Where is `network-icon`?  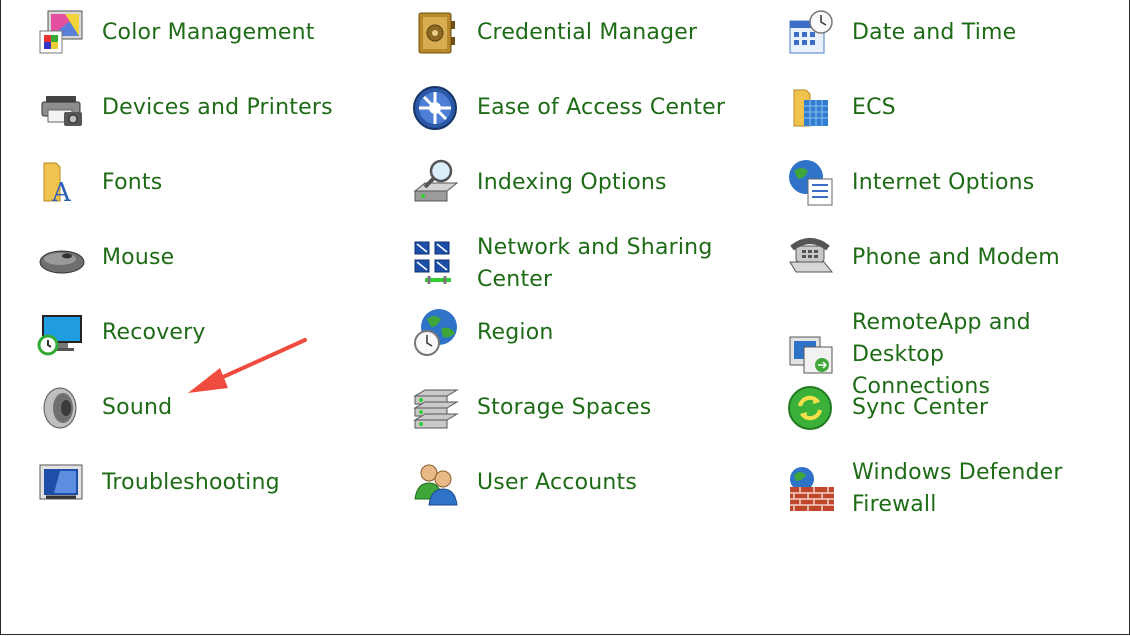
network-icon is located at coordinates (437, 264).